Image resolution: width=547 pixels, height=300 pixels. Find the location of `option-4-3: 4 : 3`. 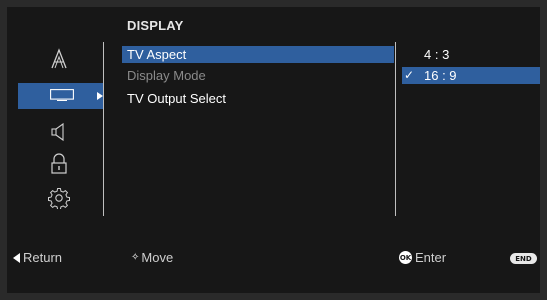

option-4-3: 4 : 3 is located at coordinates (471, 54).